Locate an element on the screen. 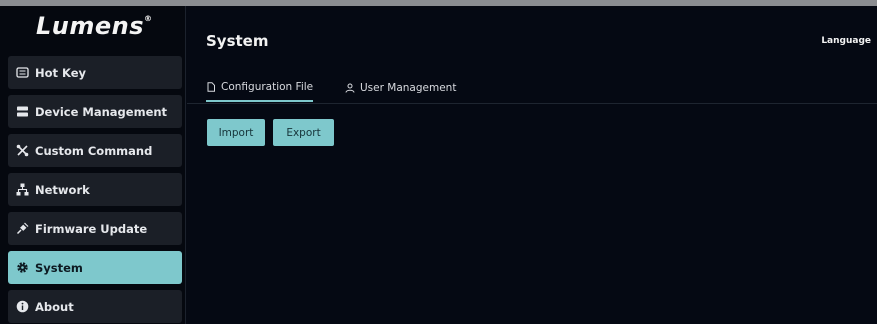 This screenshot has height=324, width=877. tab-label: Configuration File is located at coordinates (267, 87).